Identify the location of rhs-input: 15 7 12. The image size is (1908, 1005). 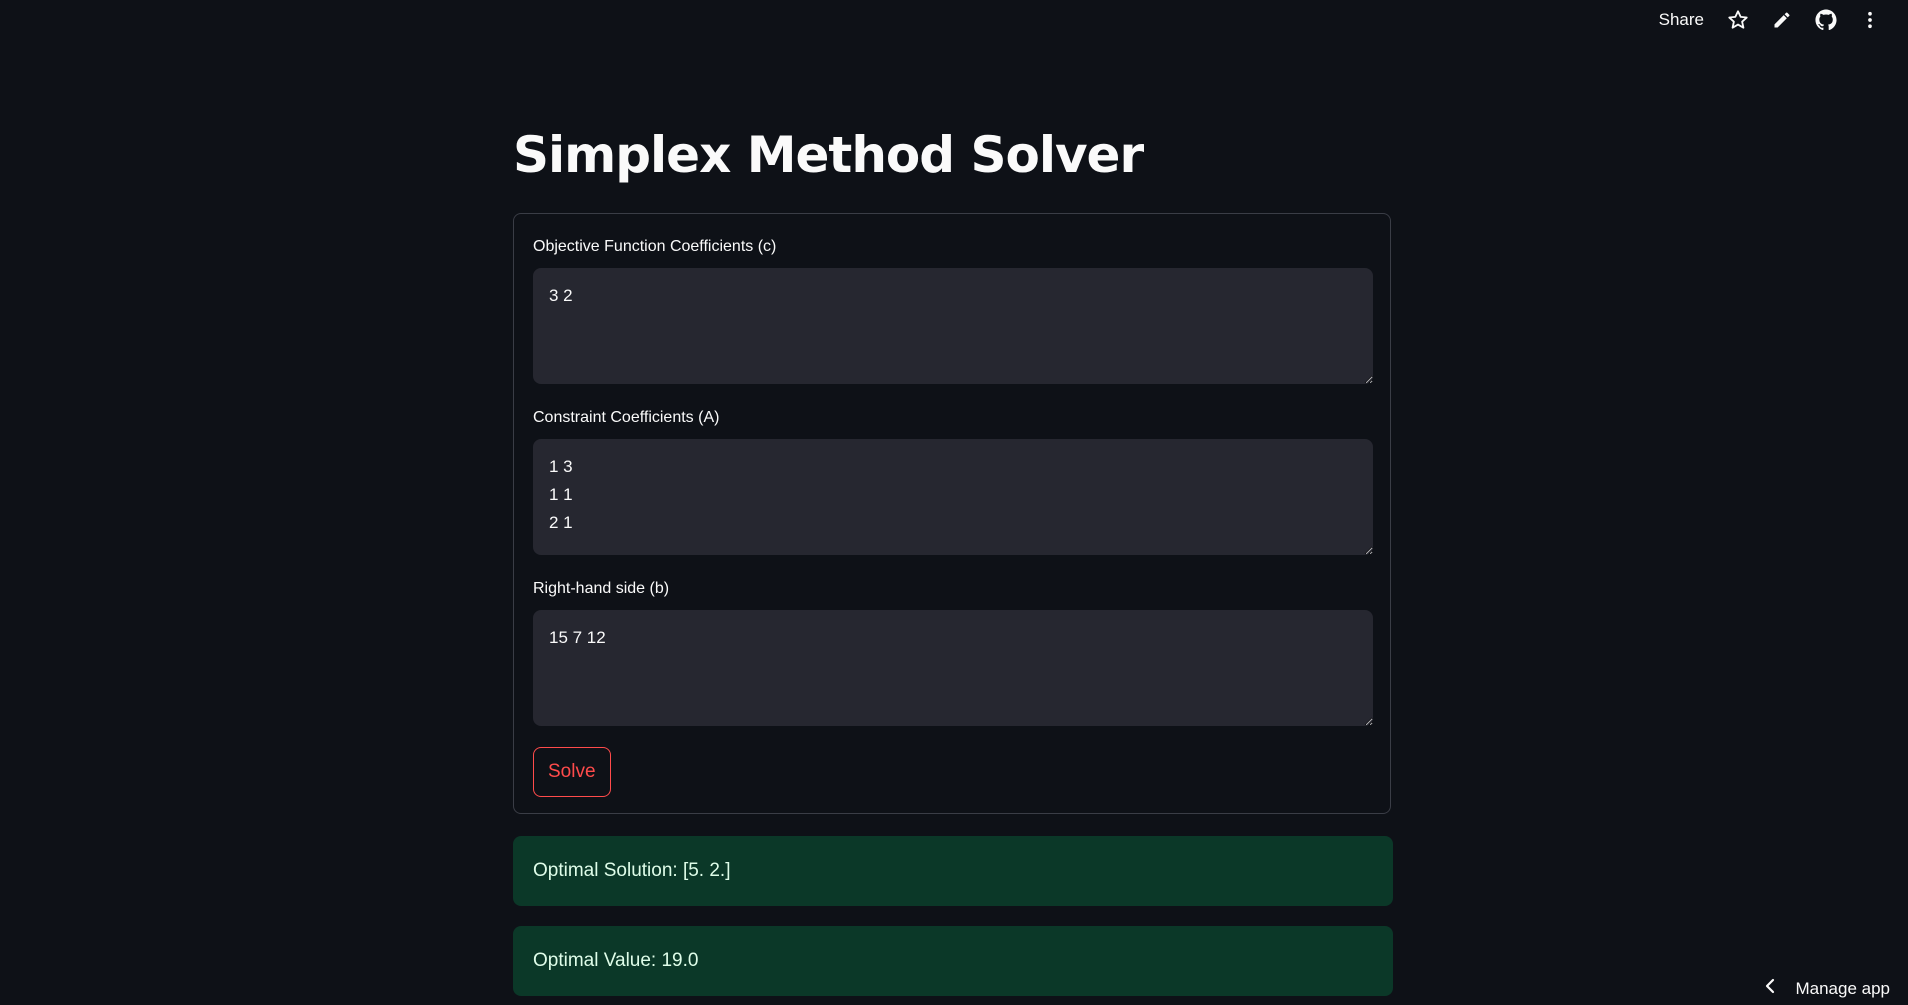
(953, 668).